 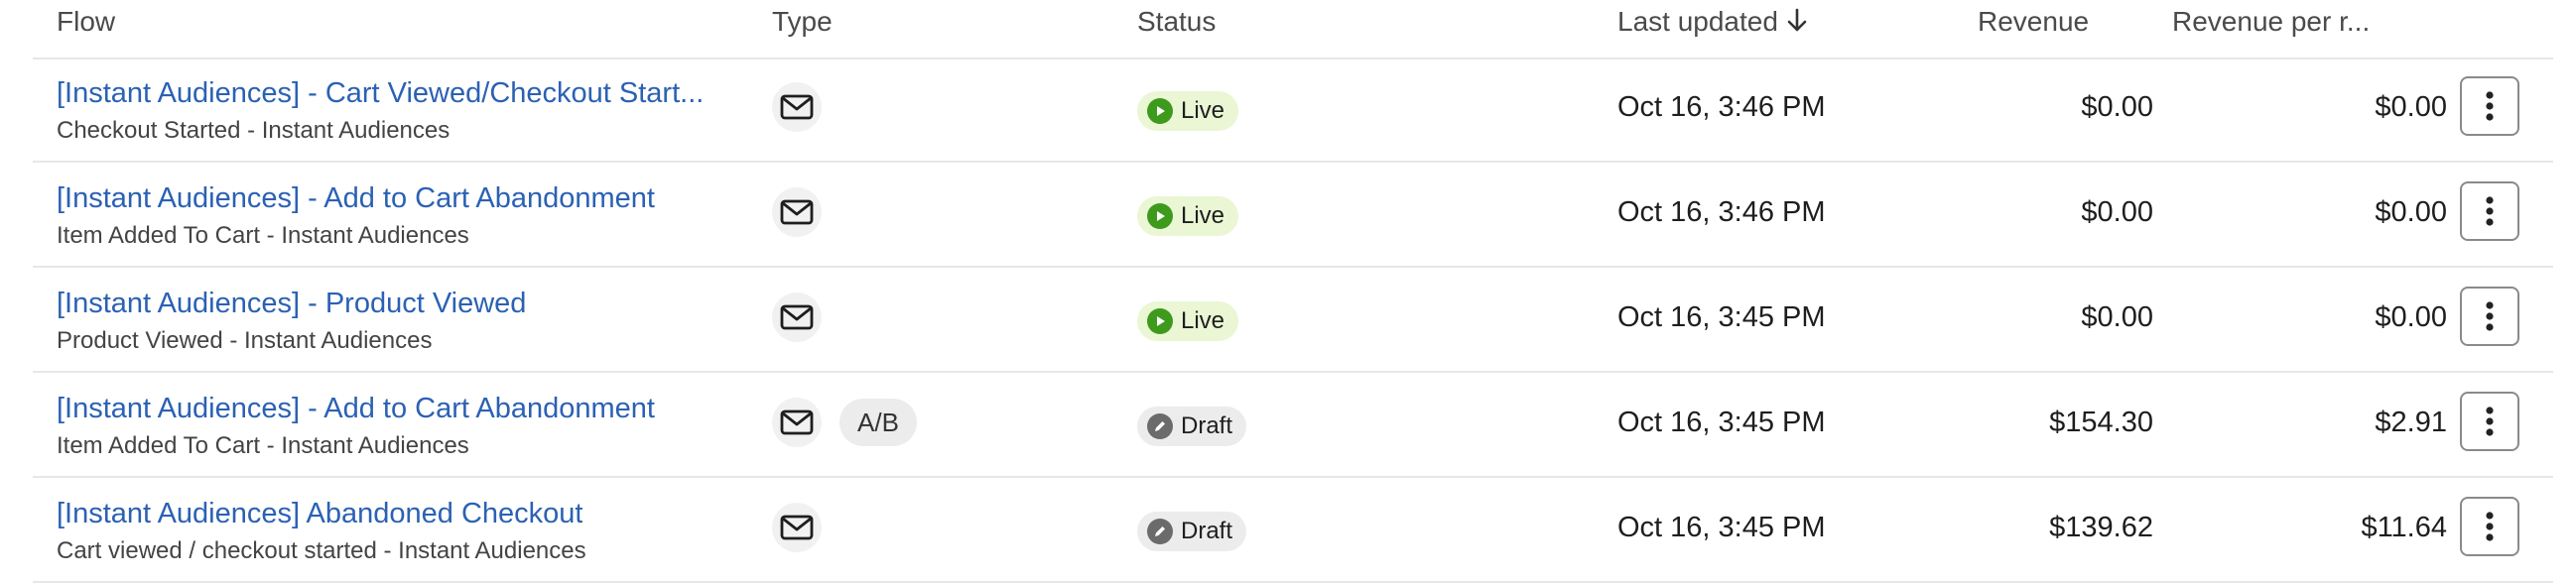 I want to click on revenue-per-recipient-value: $2.91, so click(x=2411, y=423).